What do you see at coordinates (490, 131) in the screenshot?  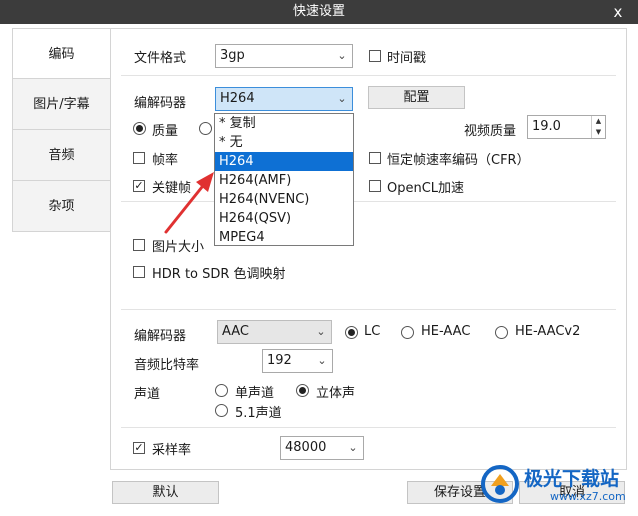 I see `video-quality-label: 视频质量` at bounding box center [490, 131].